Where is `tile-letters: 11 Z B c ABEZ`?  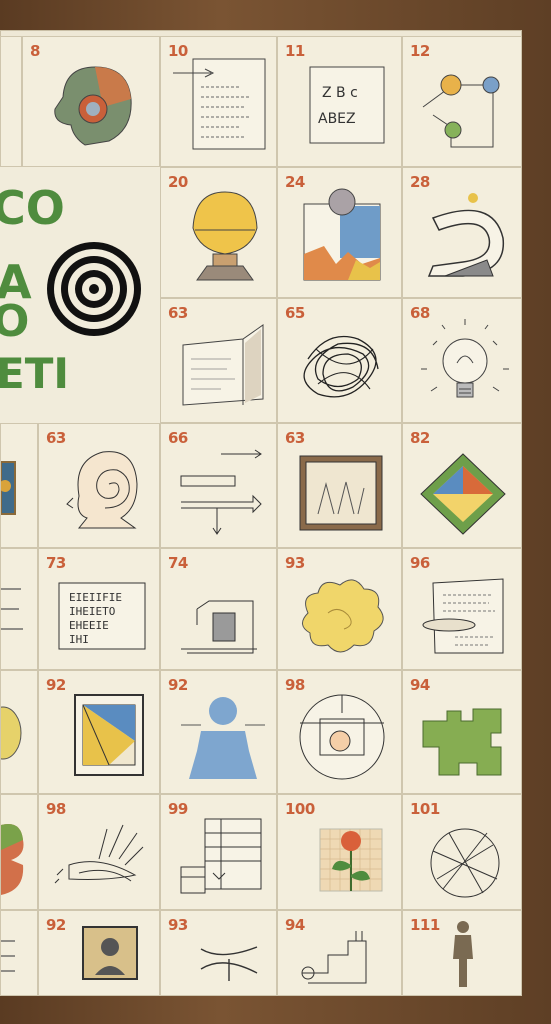 tile-letters: 11 Z B c ABEZ is located at coordinates (339, 101).